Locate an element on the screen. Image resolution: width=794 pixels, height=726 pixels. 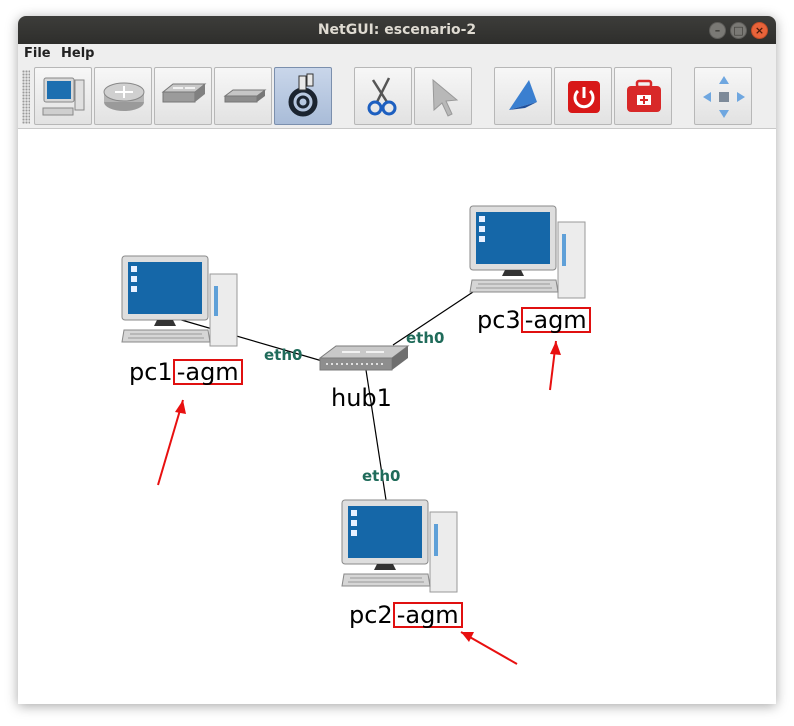
pc2-node-icon is located at coordinates (399, 546).